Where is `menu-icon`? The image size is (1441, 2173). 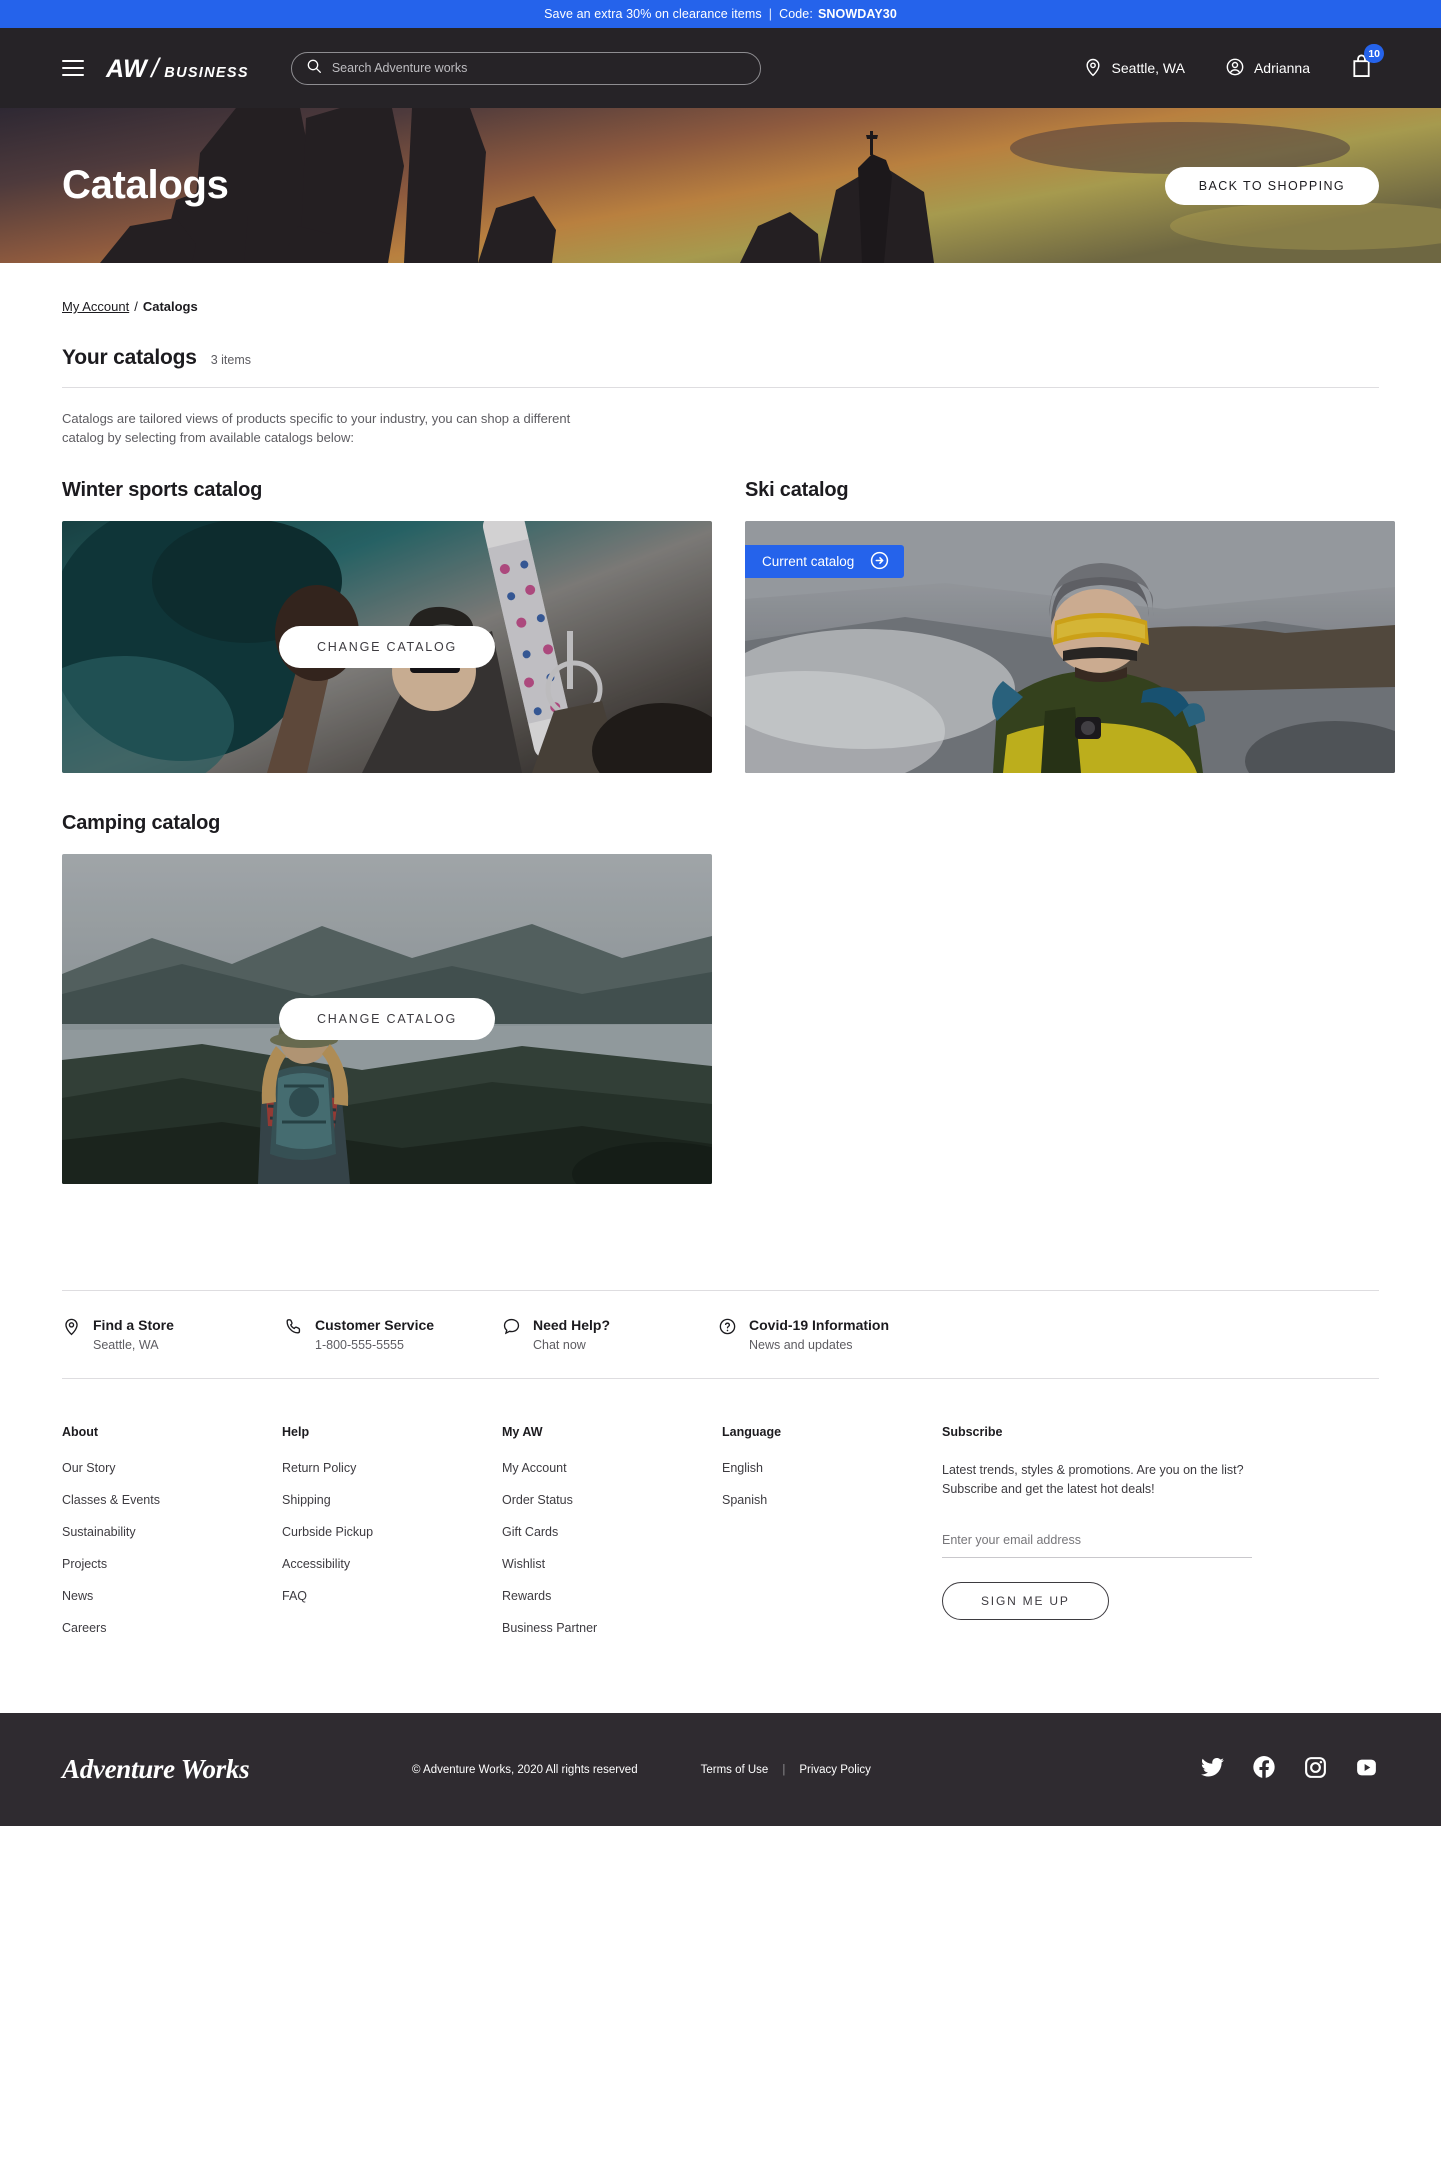 menu-icon is located at coordinates (73, 68).